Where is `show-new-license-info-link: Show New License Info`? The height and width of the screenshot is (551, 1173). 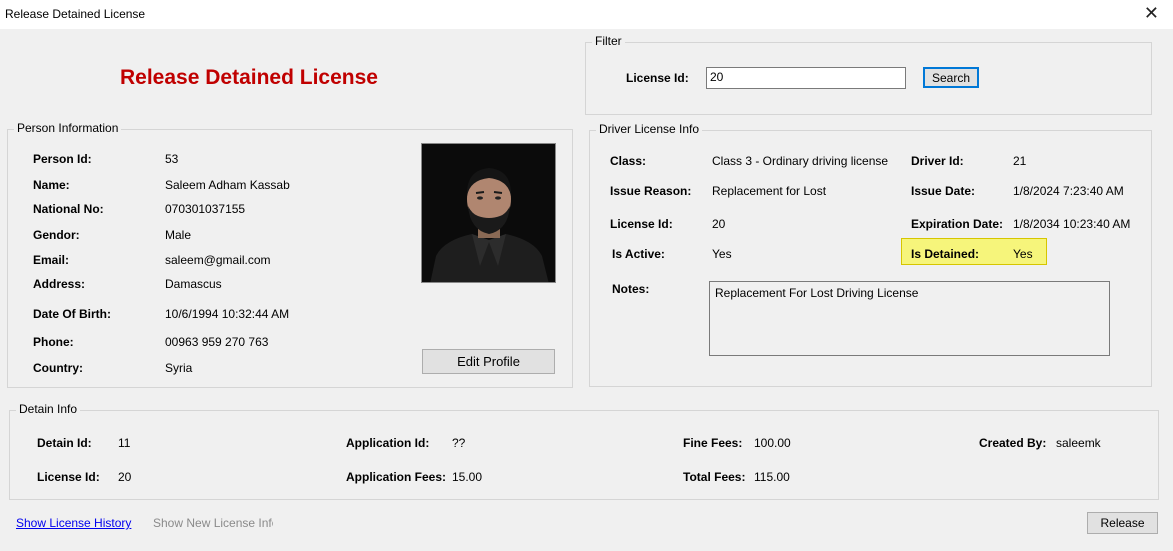 show-new-license-info-link: Show New License Info is located at coordinates (213, 523).